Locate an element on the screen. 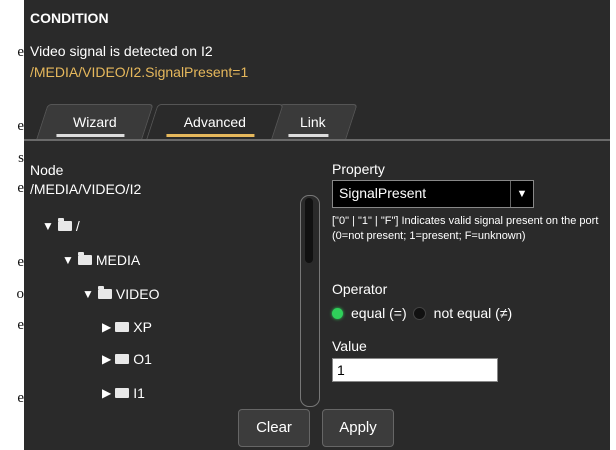 The width and height of the screenshot is (616, 450). radio-equal-label: equal (=) is located at coordinates (379, 313).